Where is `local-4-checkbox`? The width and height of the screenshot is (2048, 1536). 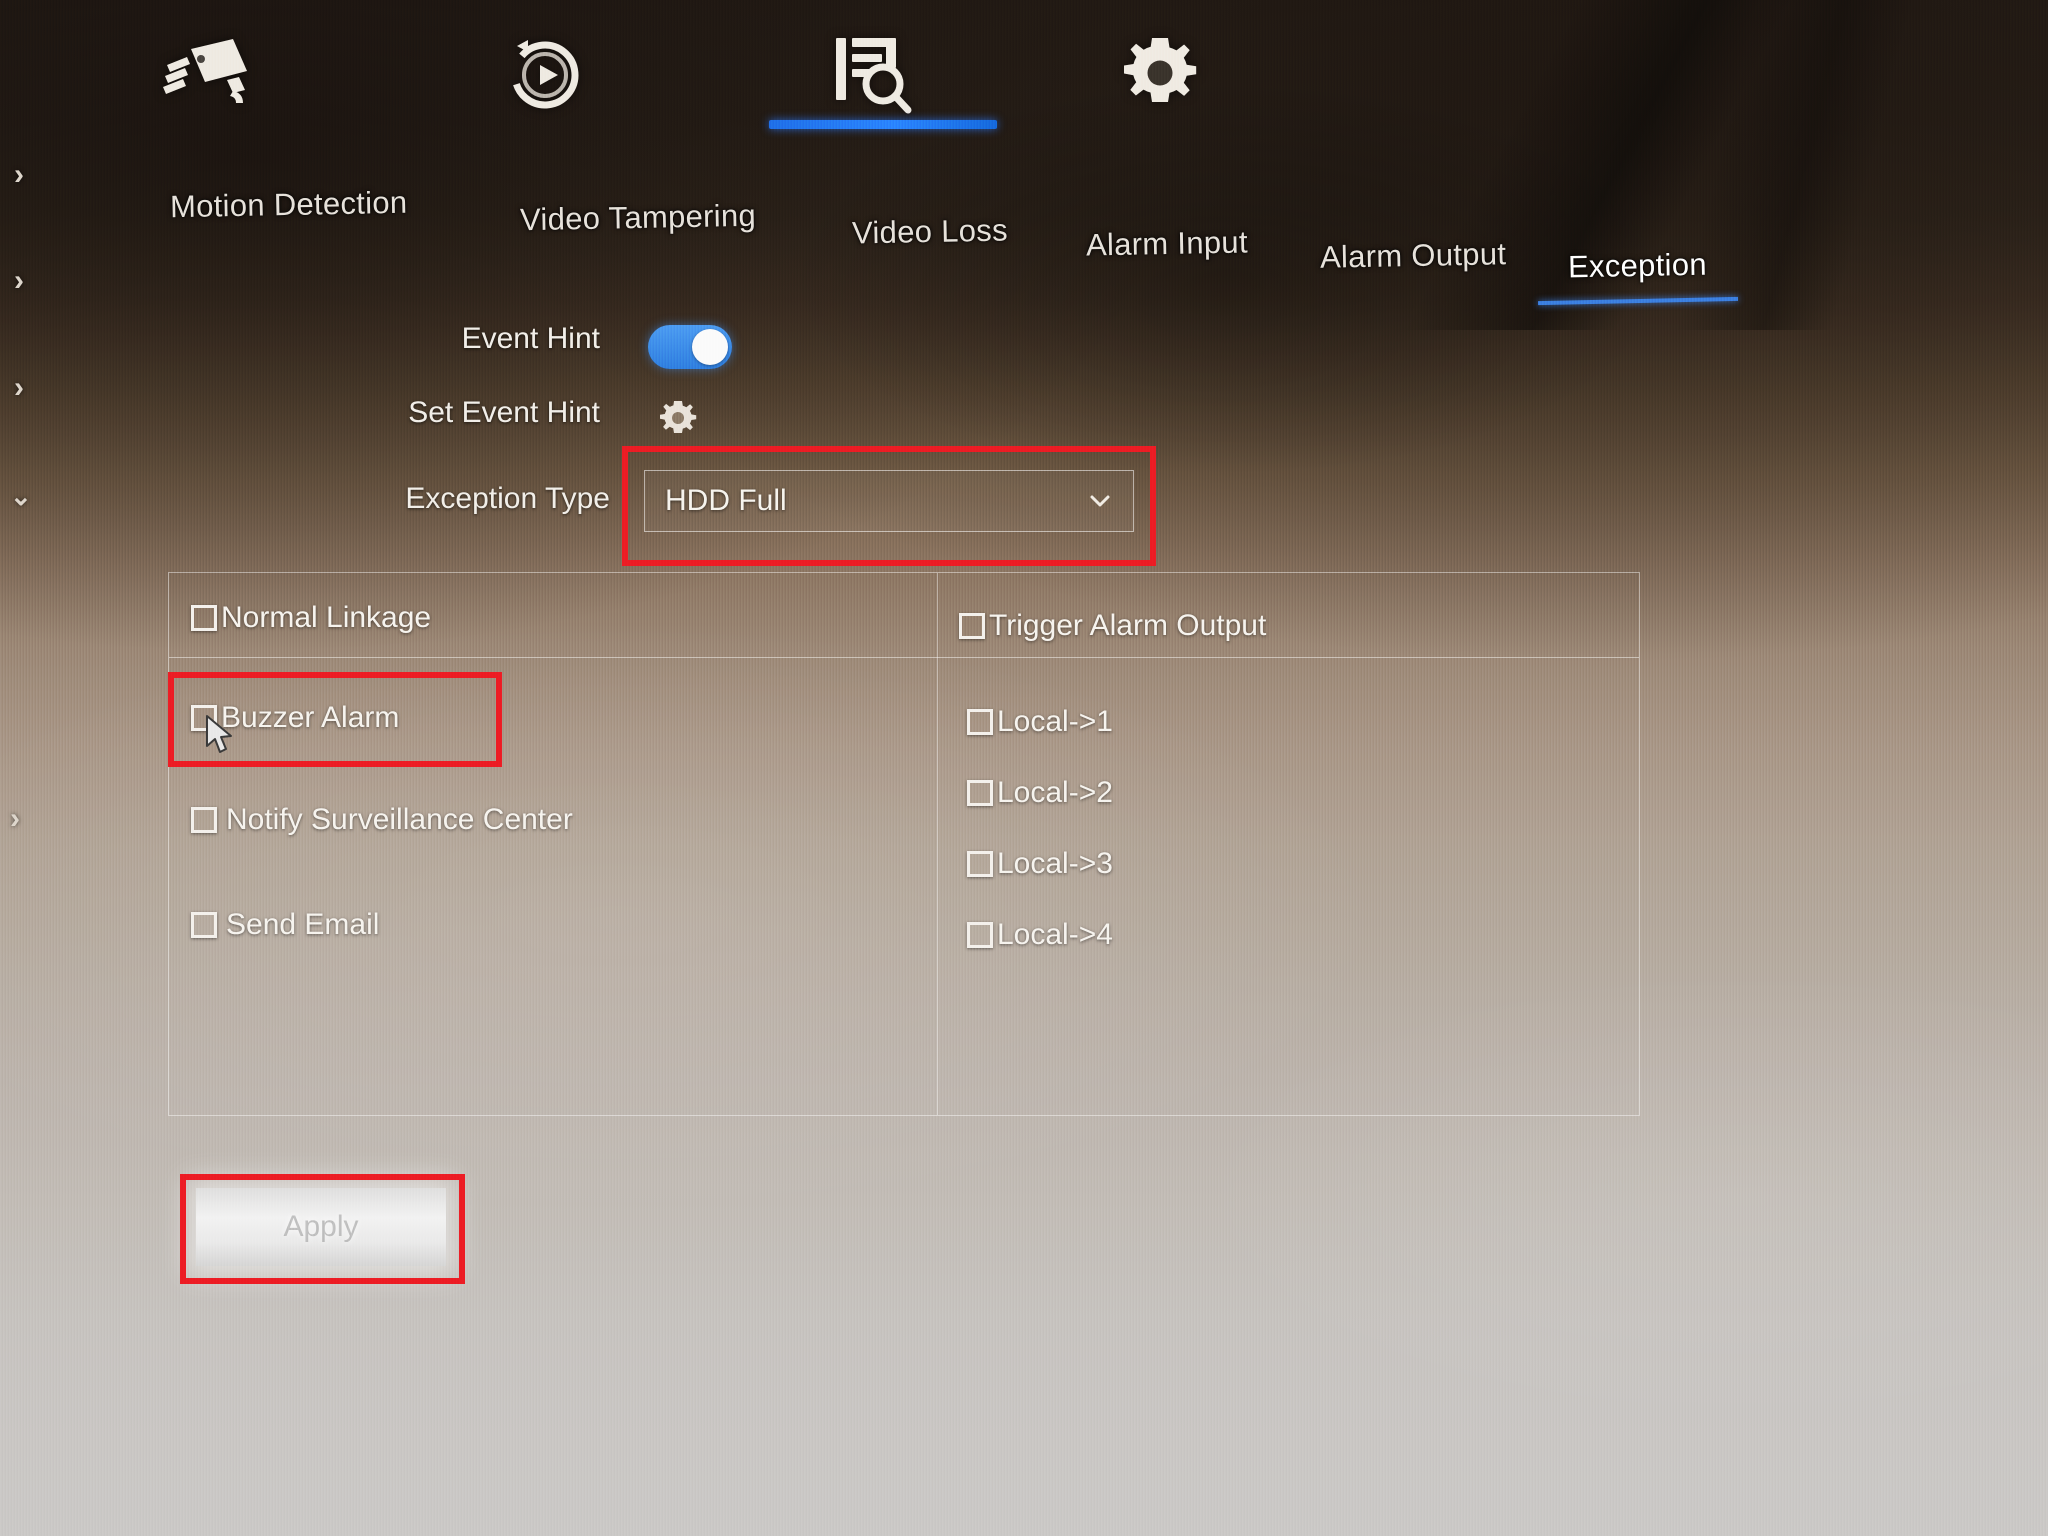
local-4-checkbox is located at coordinates (980, 935).